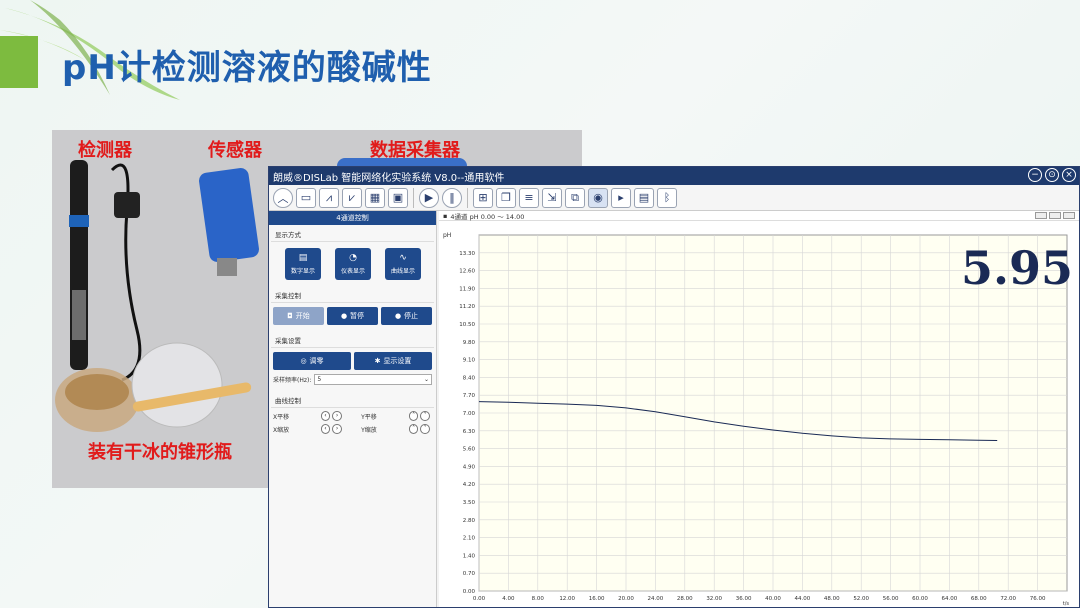 This screenshot has width=1080, height=608. I want to click on x-tick-label: 8.00, so click(538, 599).